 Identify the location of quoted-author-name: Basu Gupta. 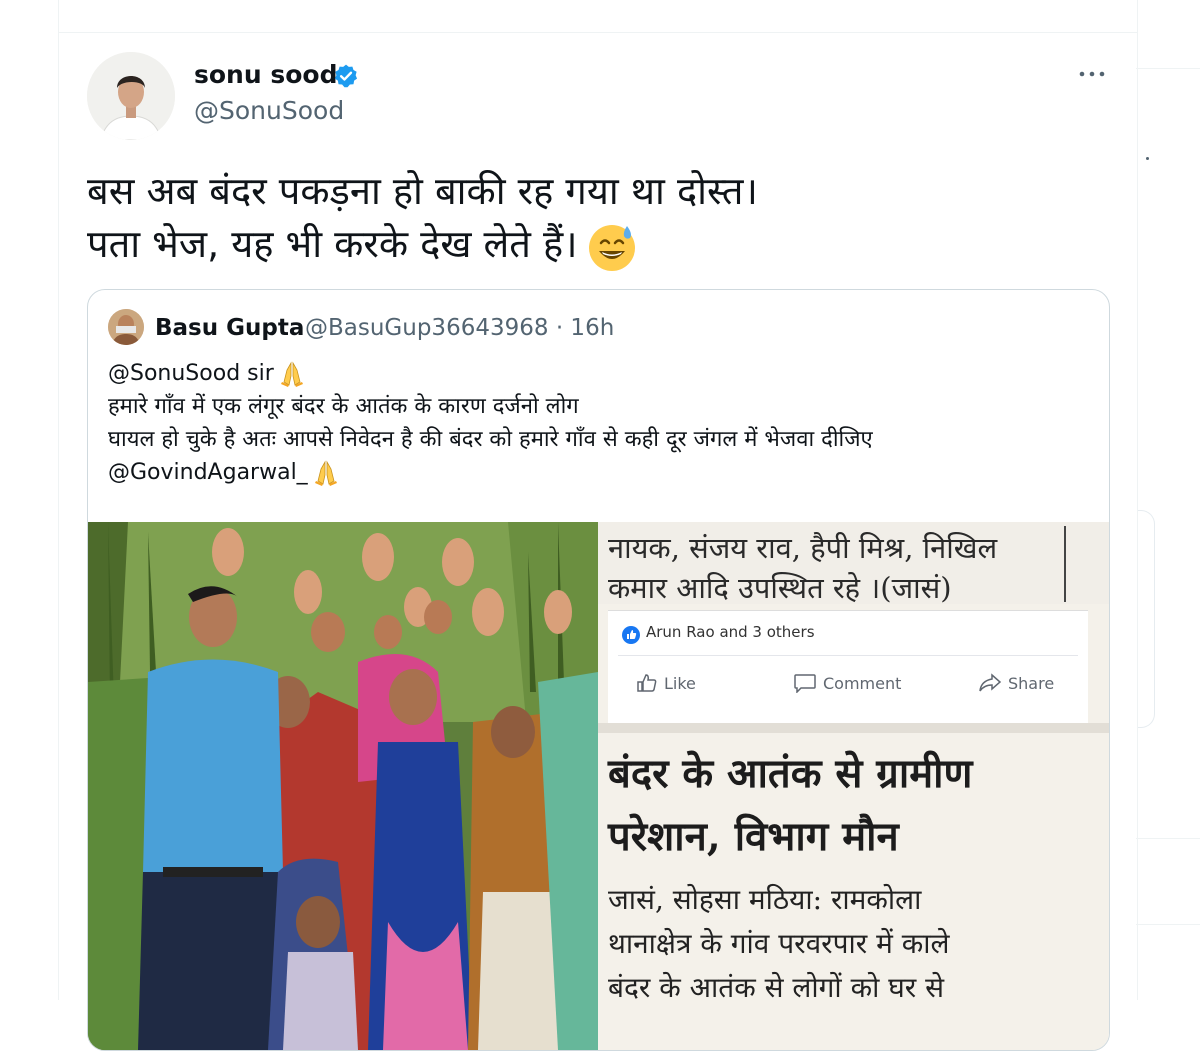
(229, 328).